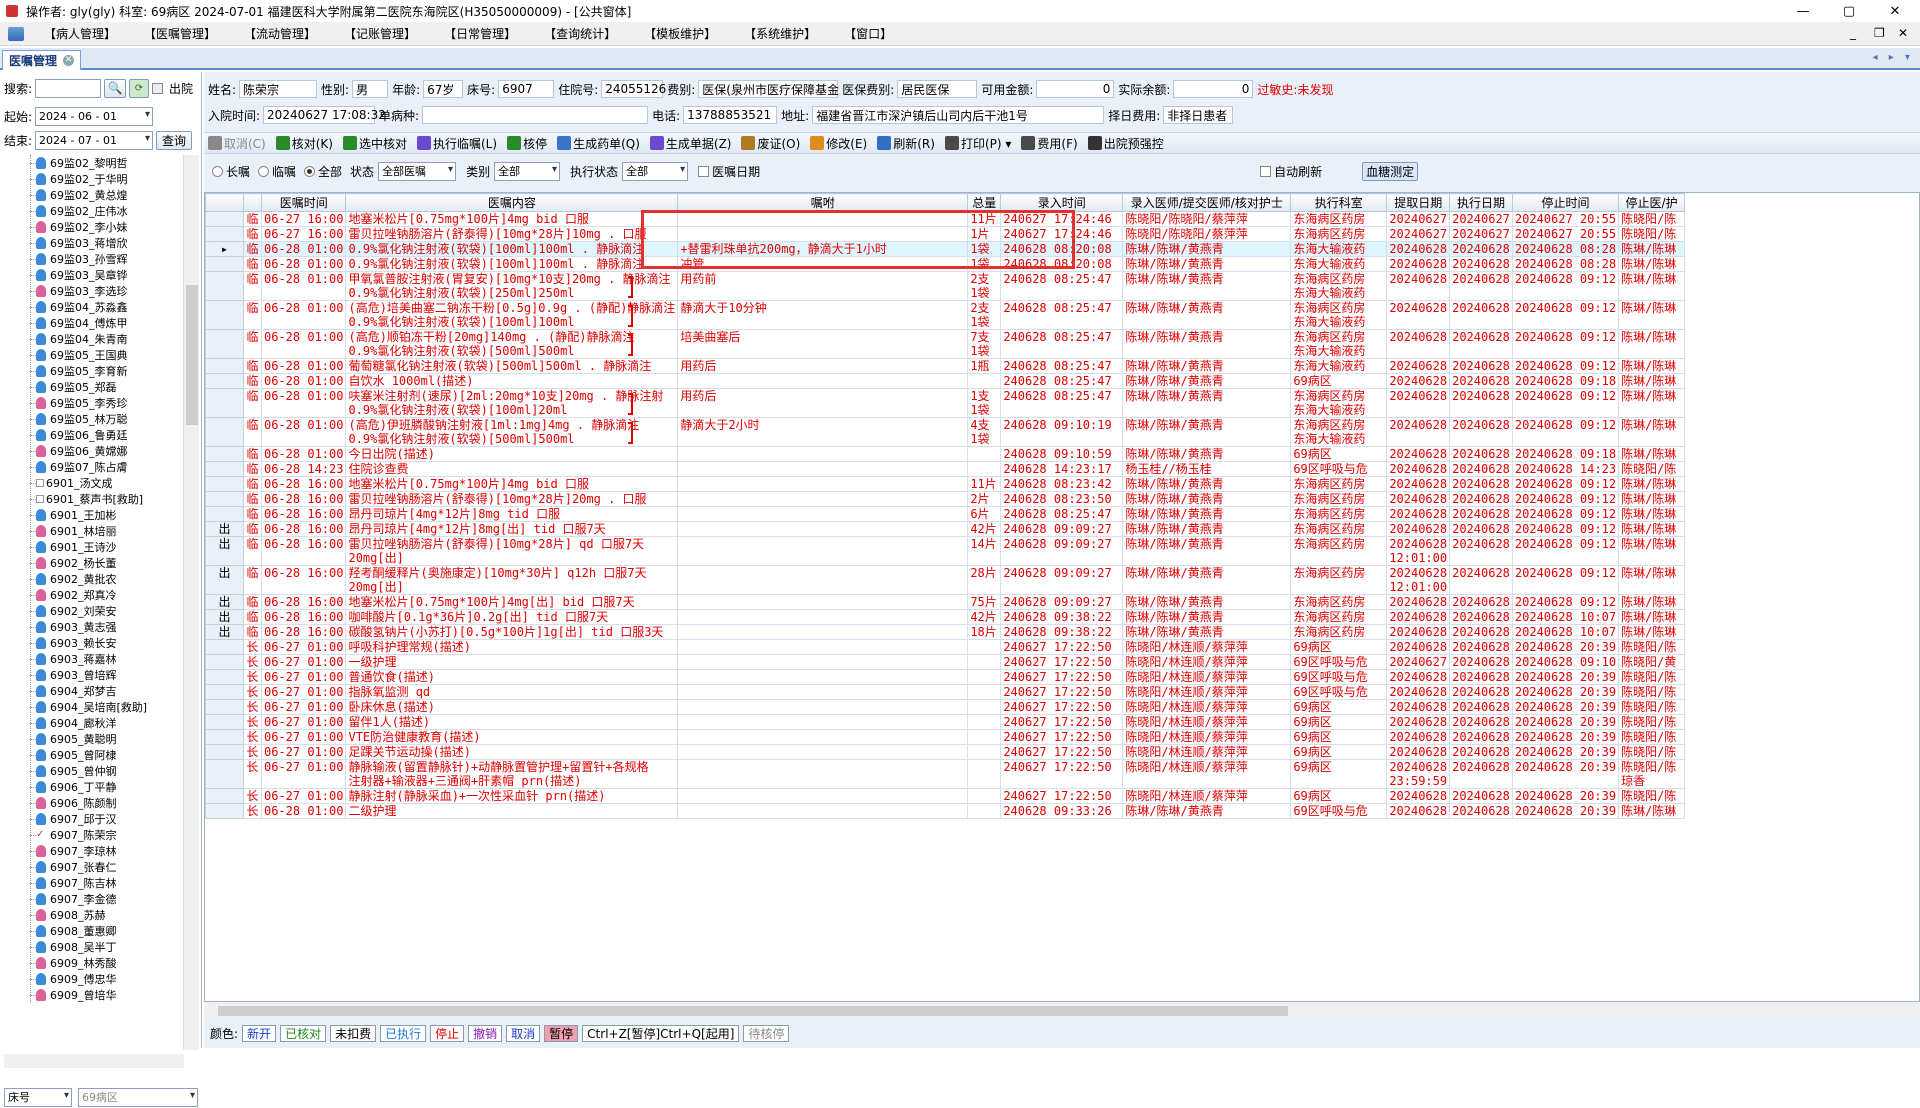  Describe the element at coordinates (106, 339) in the screenshot. I see `patient-tree-item: 69监04_朱青南` at that location.